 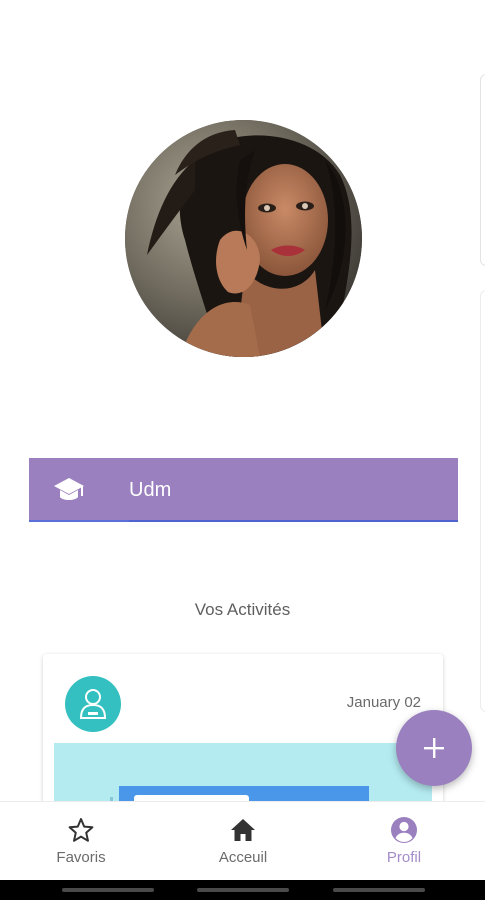 I want to click on nav-label-profil: Profil, so click(x=404, y=857).